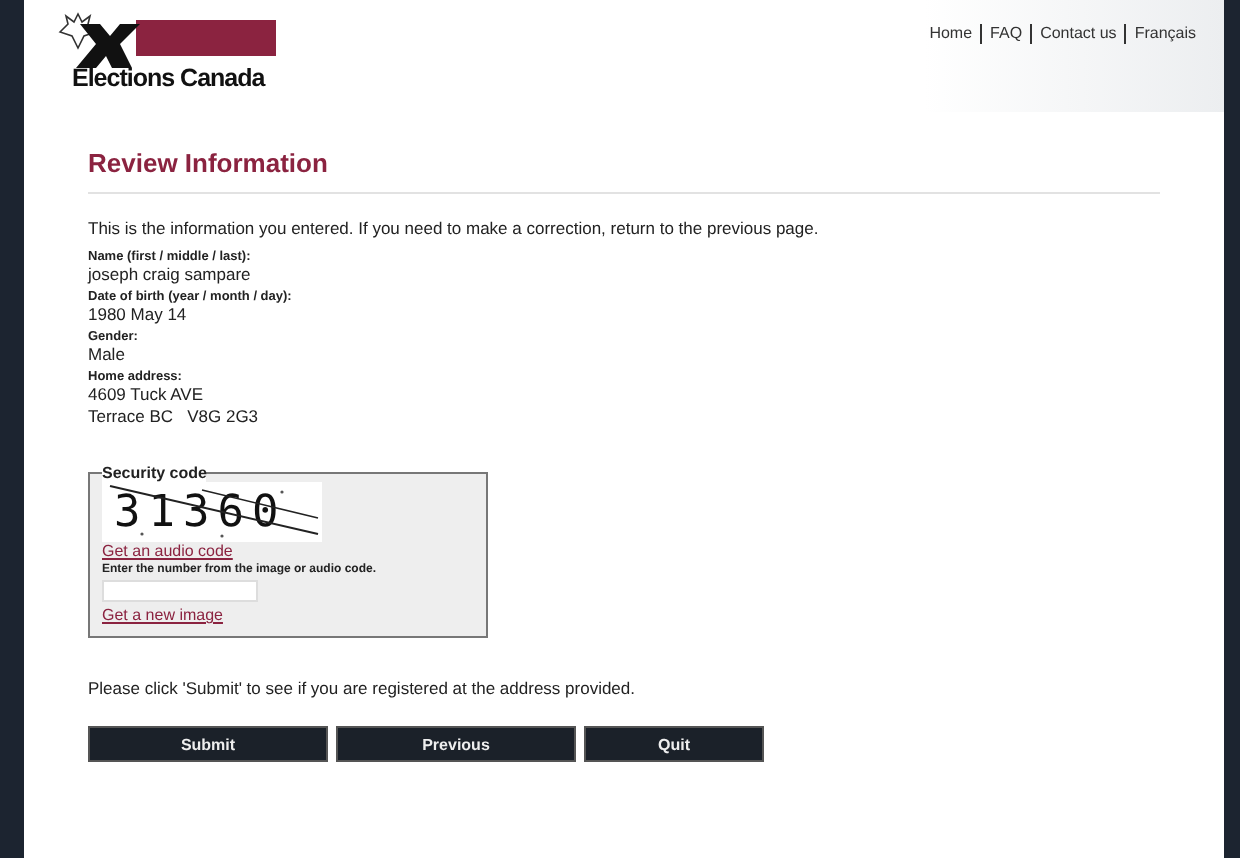 This screenshot has height=858, width=1240. Describe the element at coordinates (208, 744) in the screenshot. I see `action-button: Submit` at that location.